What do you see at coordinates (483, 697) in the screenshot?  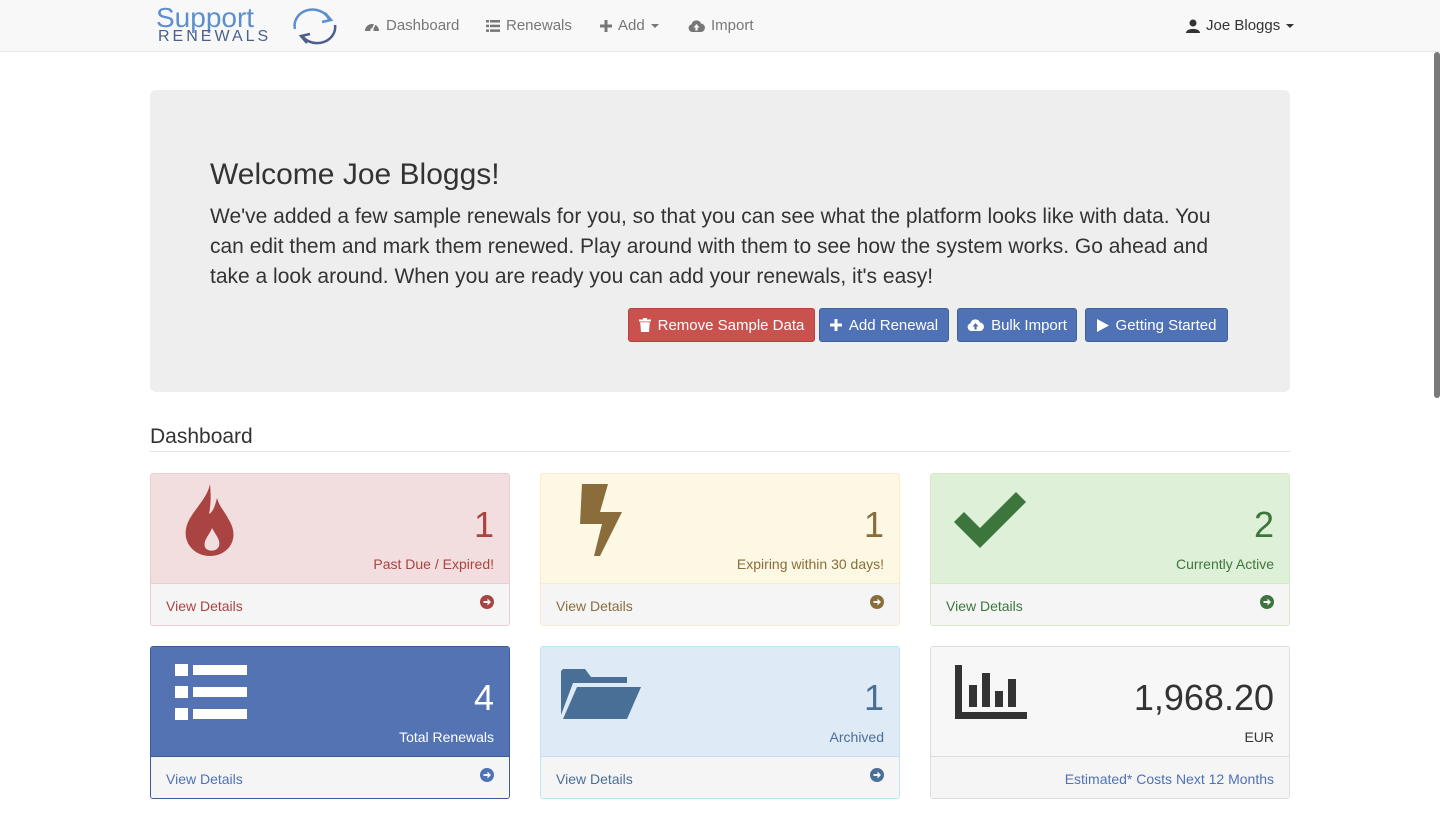 I see `total-count: 4` at bounding box center [483, 697].